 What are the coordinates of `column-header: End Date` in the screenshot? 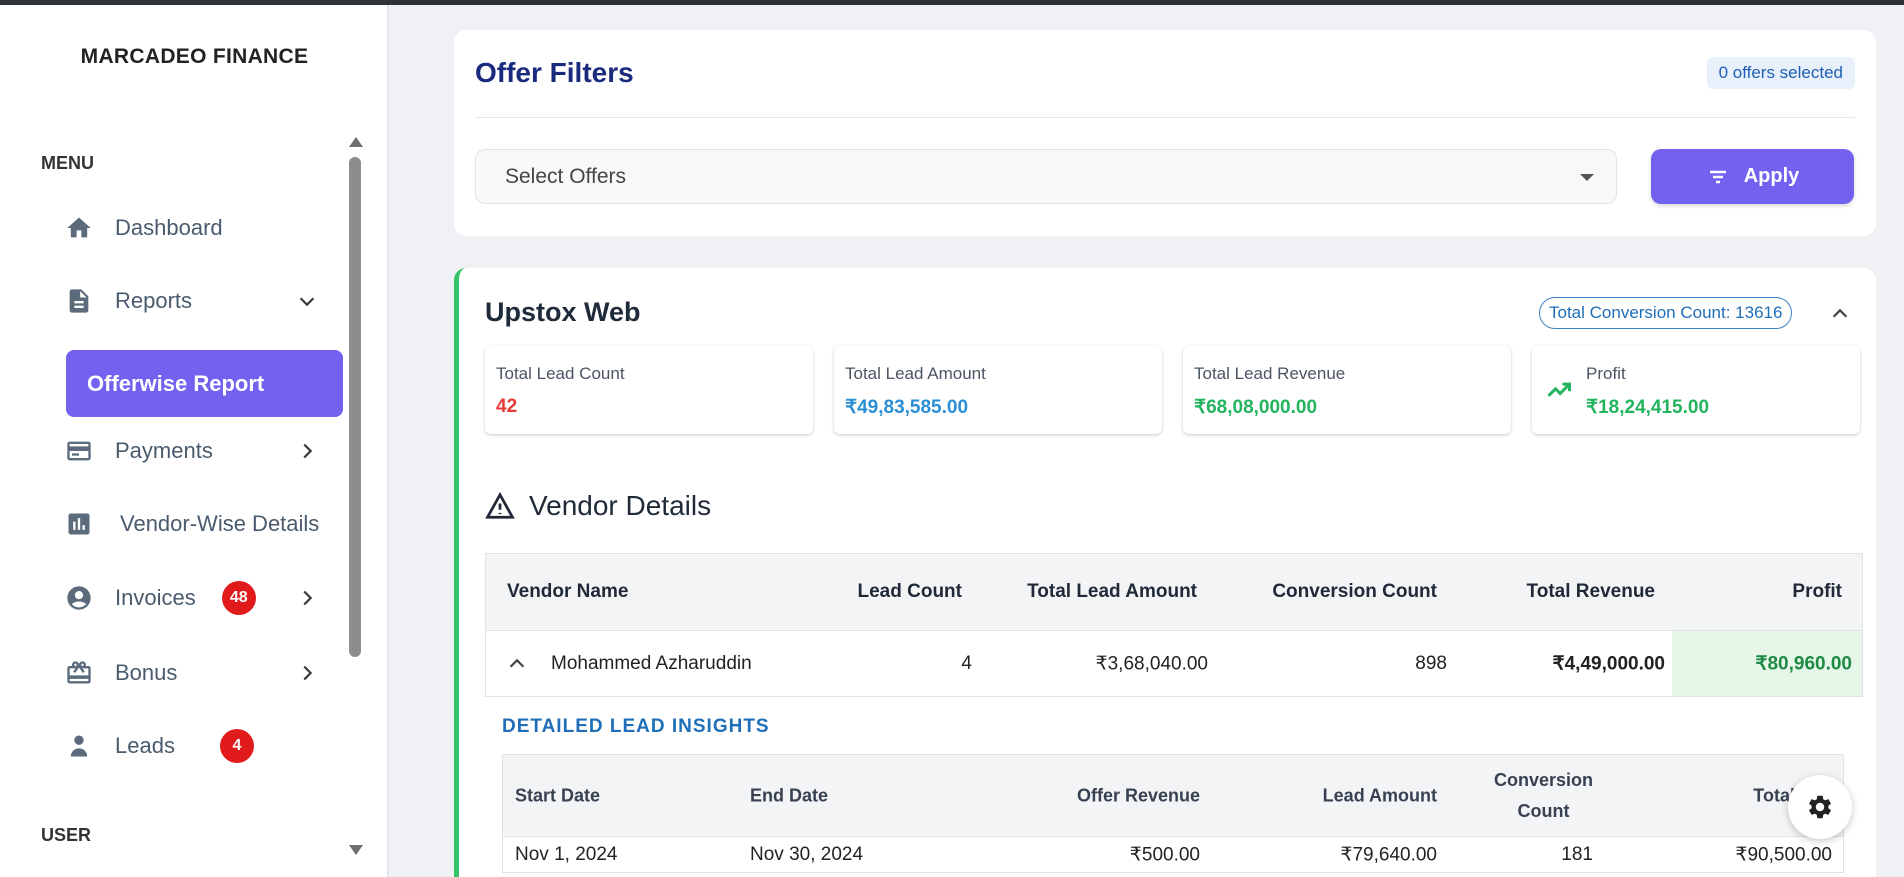 It's located at (789, 795).